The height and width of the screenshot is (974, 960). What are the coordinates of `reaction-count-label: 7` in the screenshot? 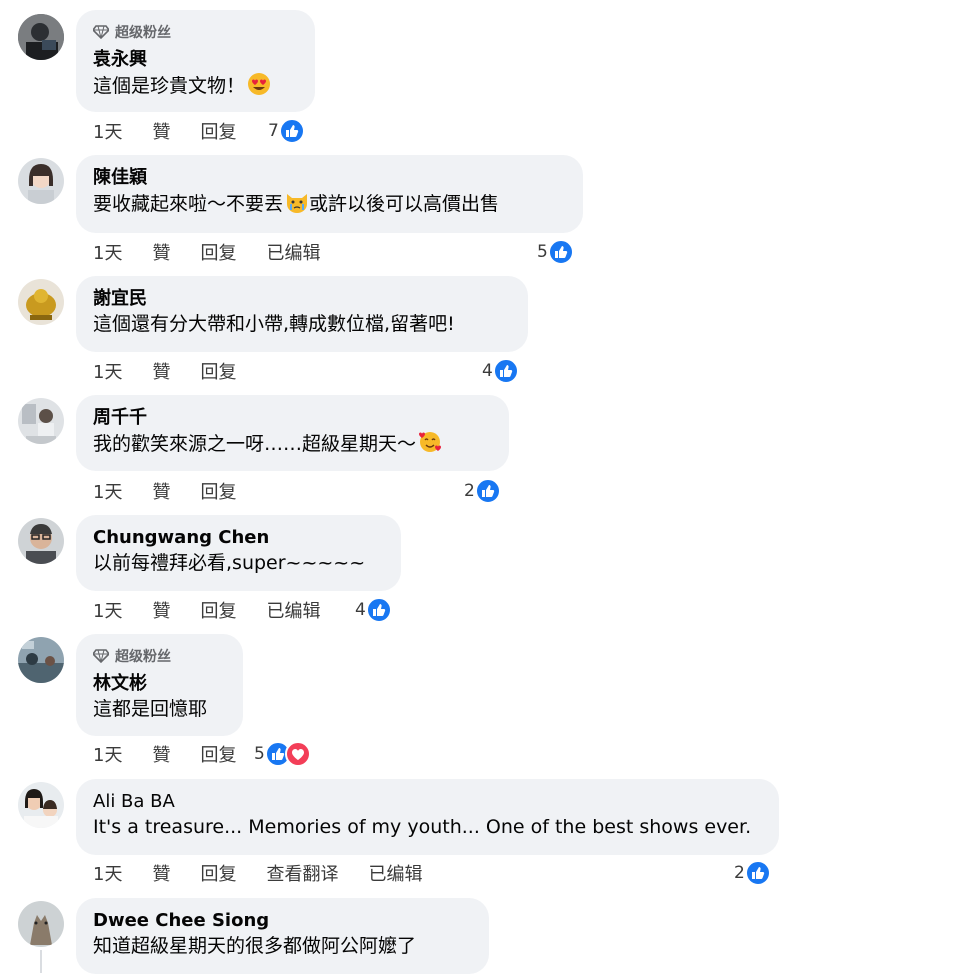 It's located at (273, 131).